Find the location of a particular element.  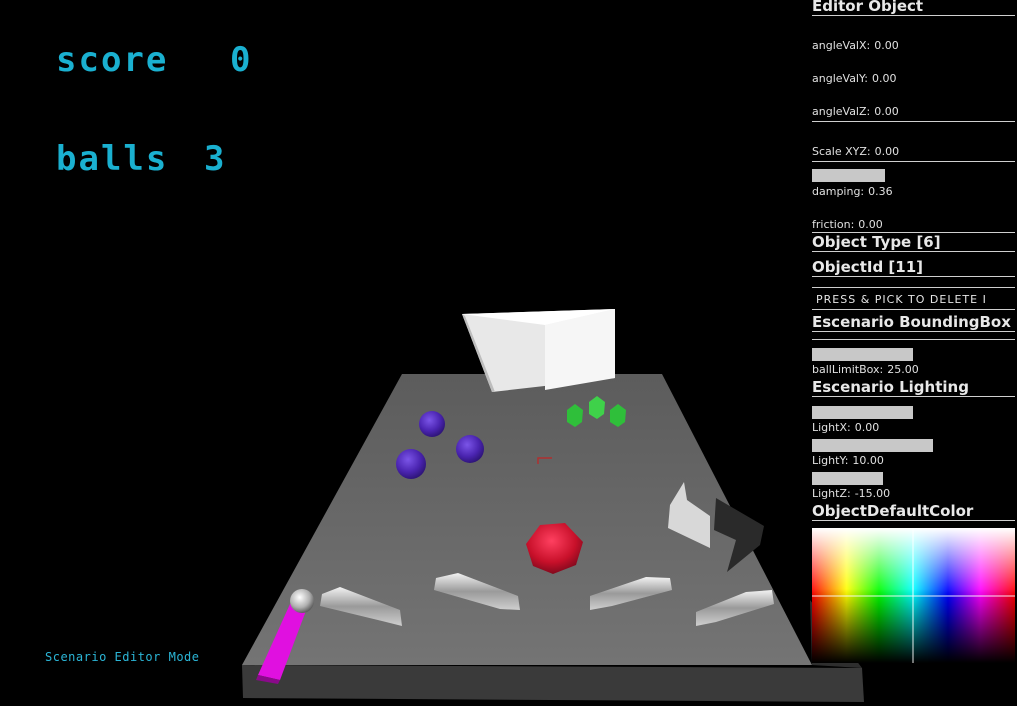

pinball-steel-ball is located at coordinates (302, 601).